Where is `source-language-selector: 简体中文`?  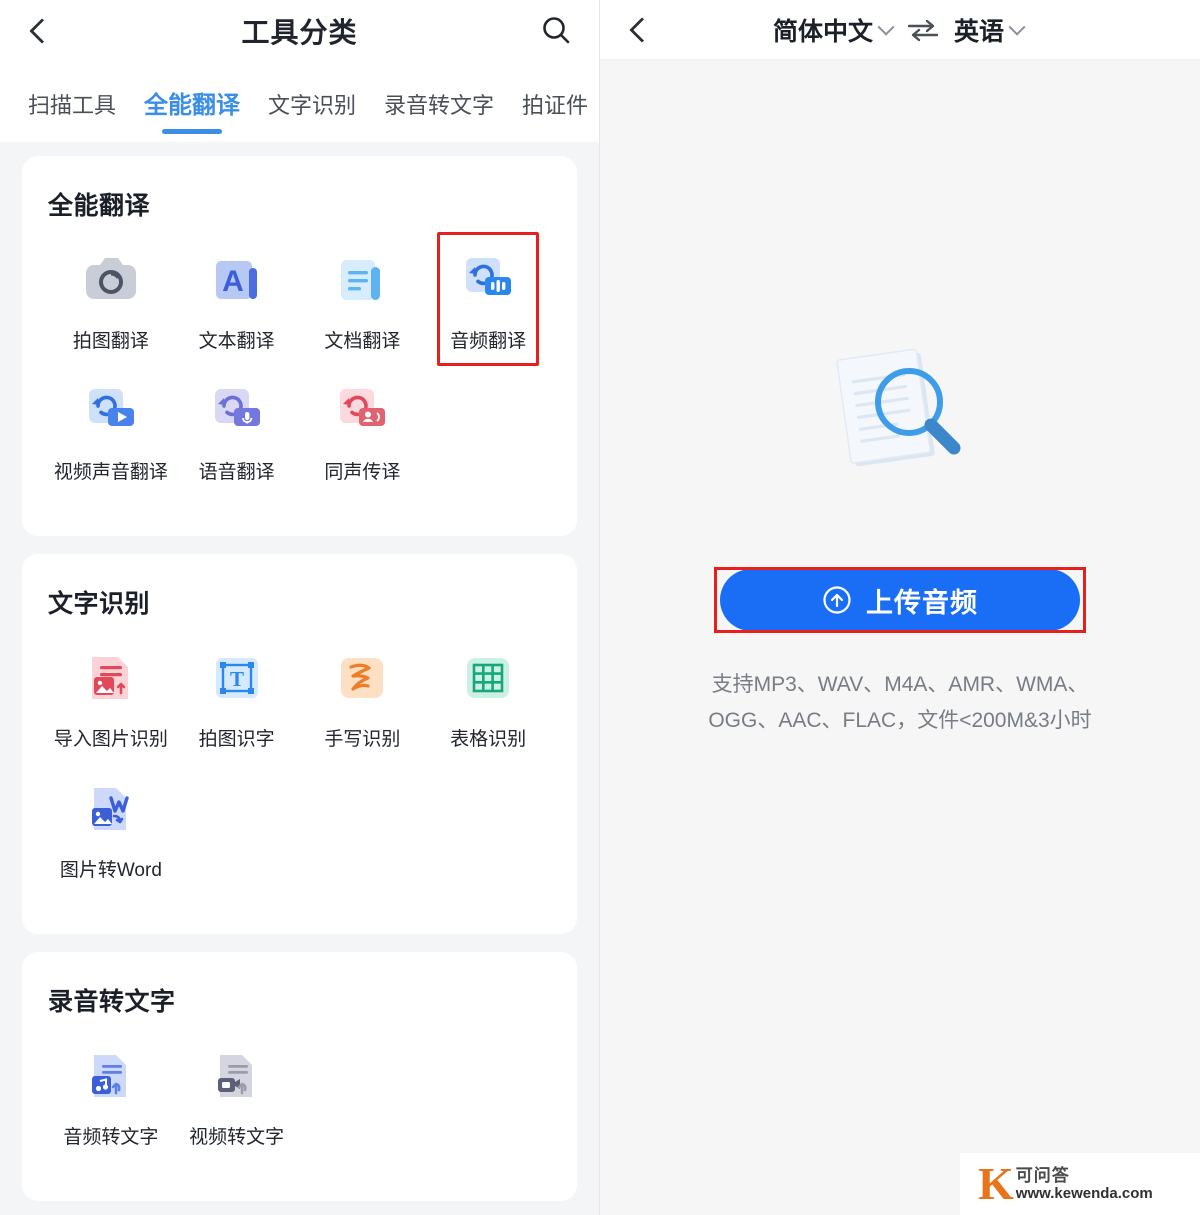
source-language-selector: 简体中文 is located at coordinates (833, 30).